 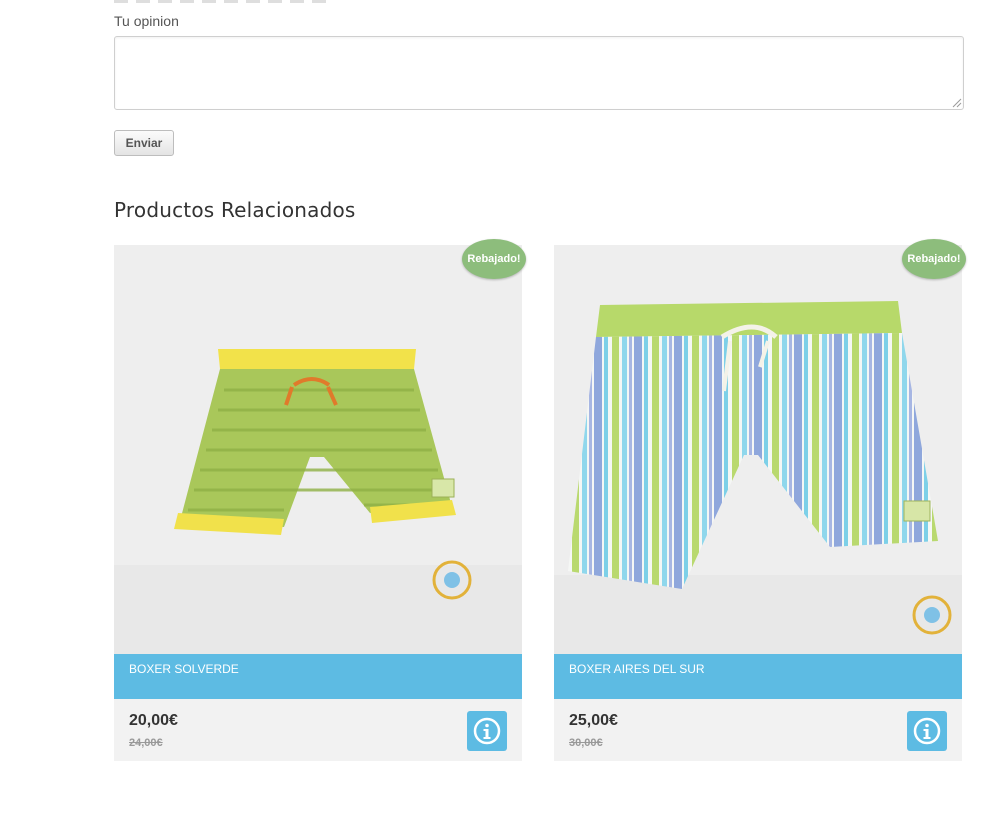 I want to click on product-price: 25,00€, so click(x=593, y=720).